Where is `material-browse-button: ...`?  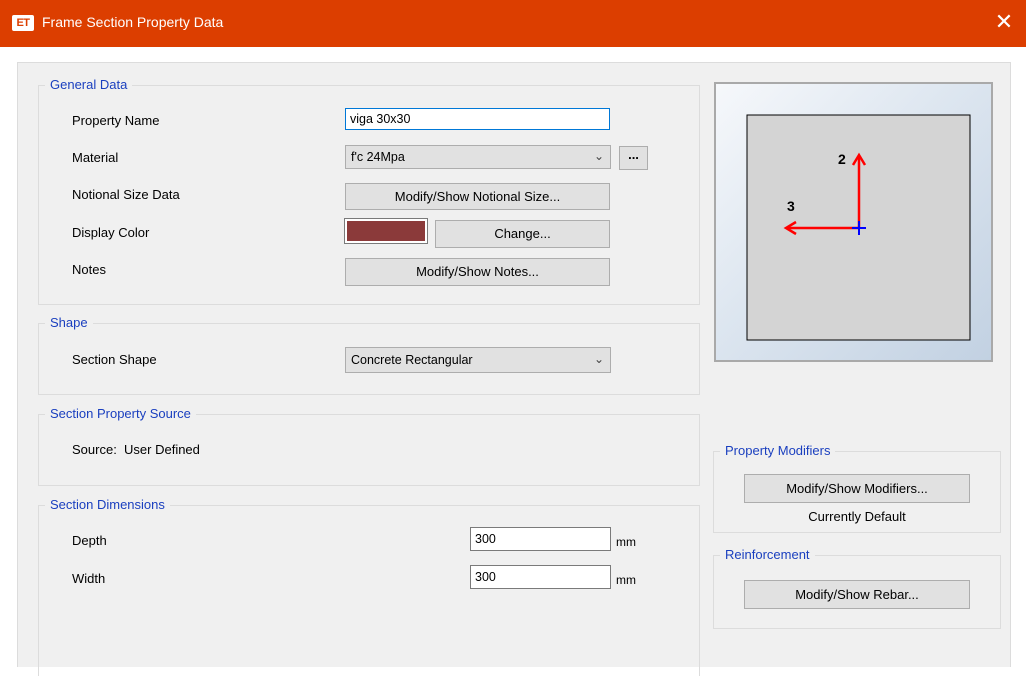 material-browse-button: ... is located at coordinates (633, 158).